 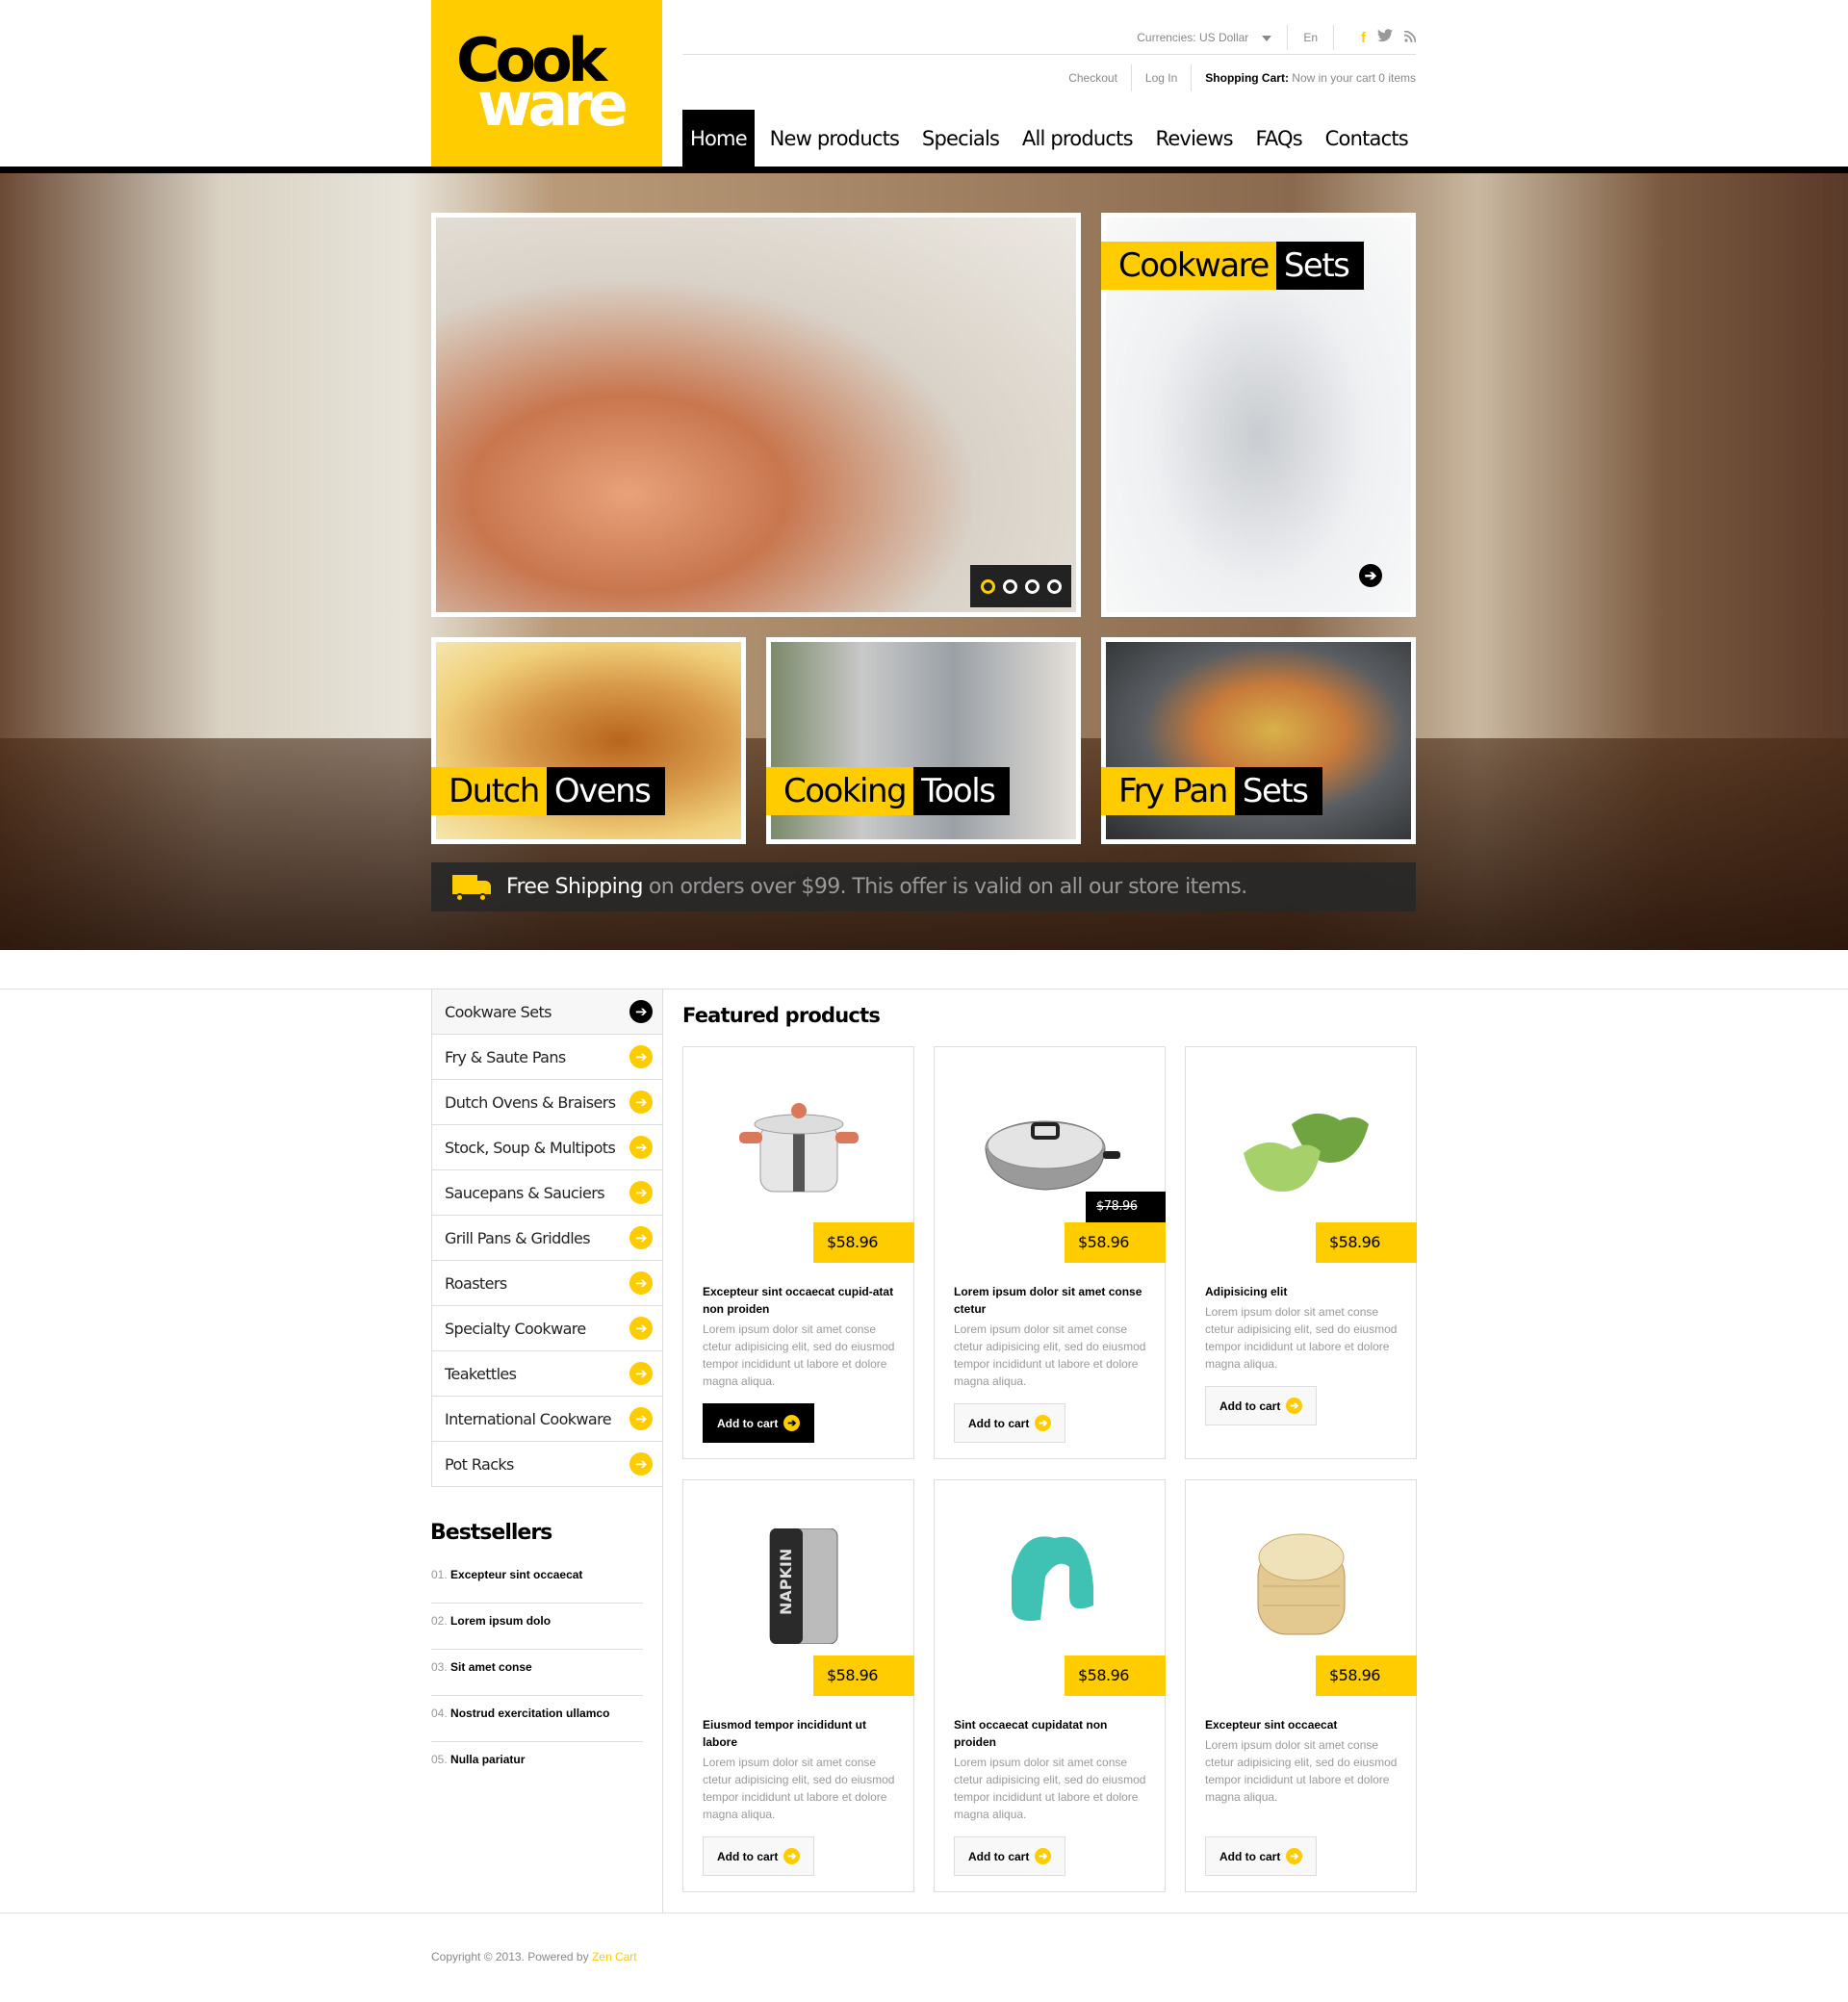 What do you see at coordinates (547, 1328) in the screenshot?
I see `category-item: Specialty Cookware ➔` at bounding box center [547, 1328].